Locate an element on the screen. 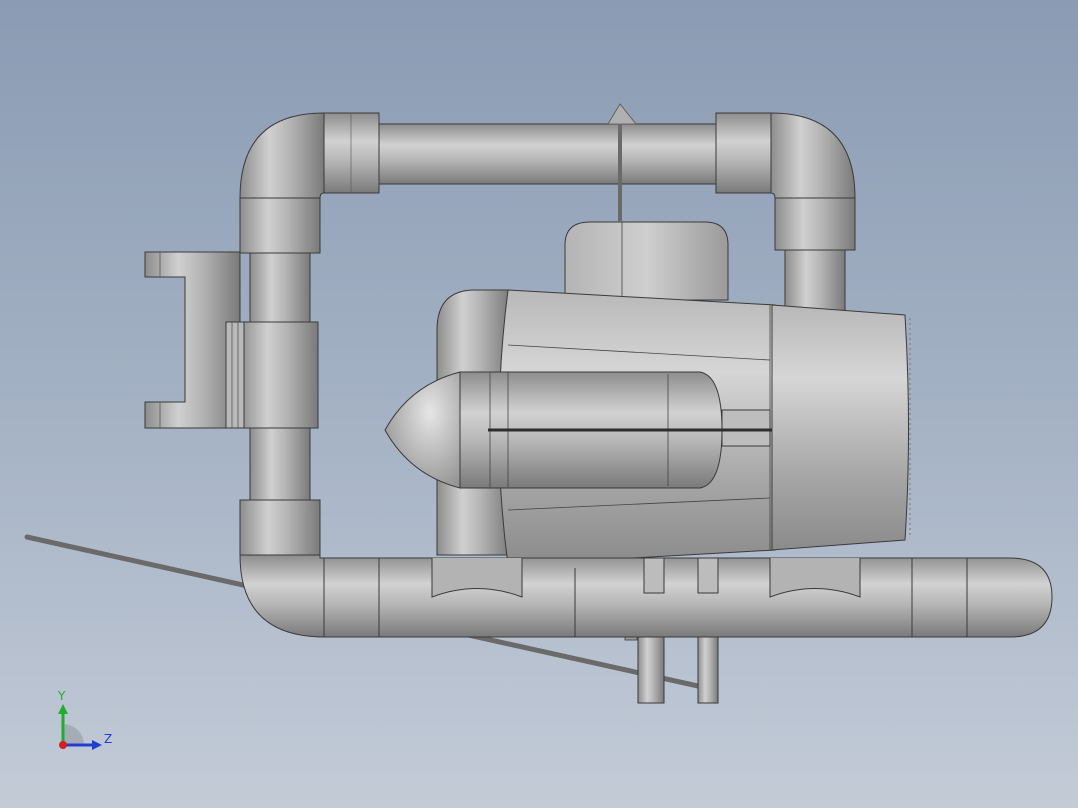  coordinate-triad is located at coordinates (80, 727).